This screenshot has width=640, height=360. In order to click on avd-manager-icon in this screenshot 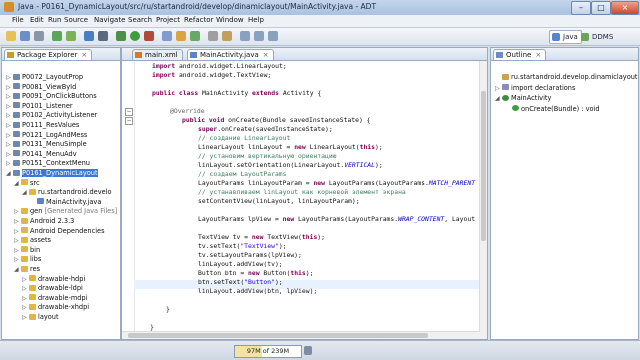, I will do `click(71, 36)`.